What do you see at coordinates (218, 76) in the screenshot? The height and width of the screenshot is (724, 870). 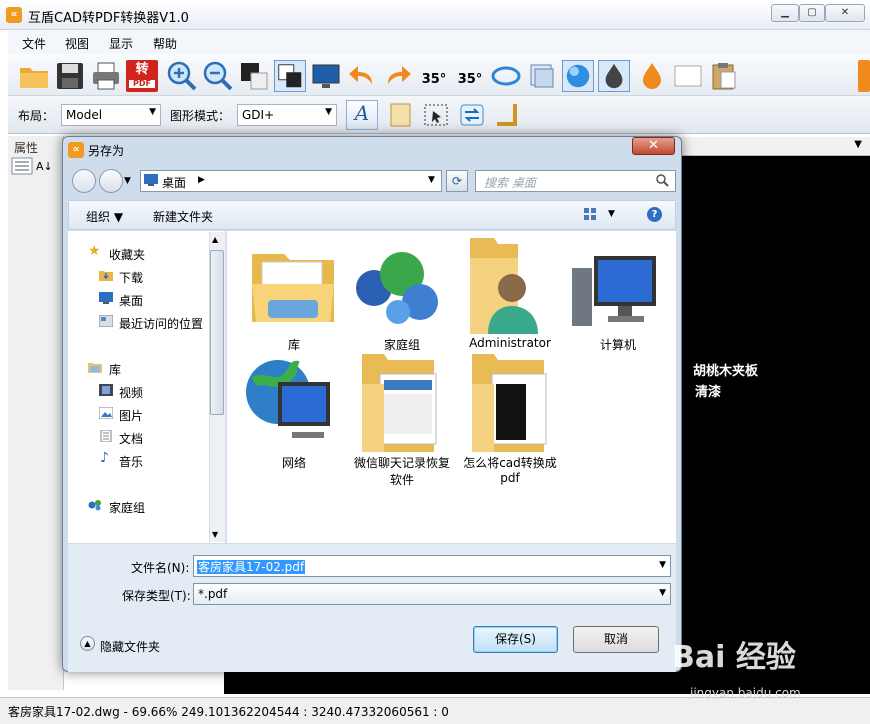 I see `zoom-out-icon` at bounding box center [218, 76].